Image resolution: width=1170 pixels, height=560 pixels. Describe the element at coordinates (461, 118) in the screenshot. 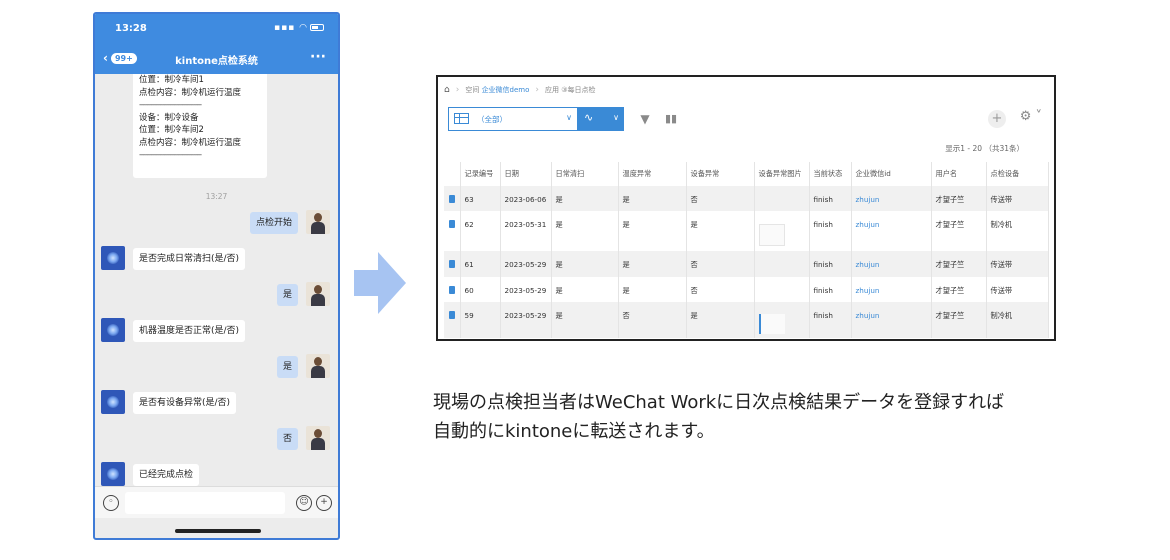

I see `table-view-icon` at that location.